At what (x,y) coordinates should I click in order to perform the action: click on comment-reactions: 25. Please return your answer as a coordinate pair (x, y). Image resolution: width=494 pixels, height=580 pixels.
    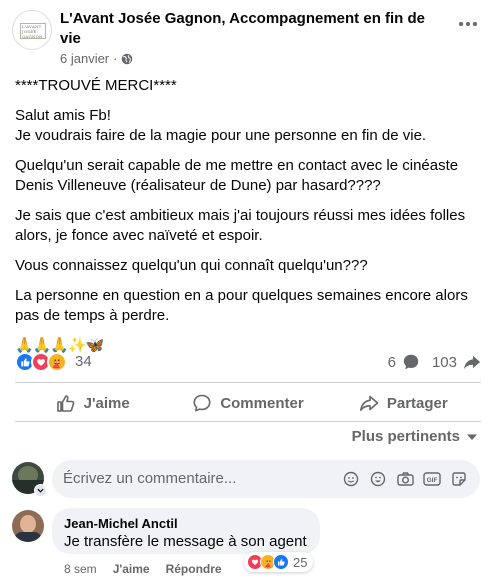
    Looking at the image, I should click on (279, 562).